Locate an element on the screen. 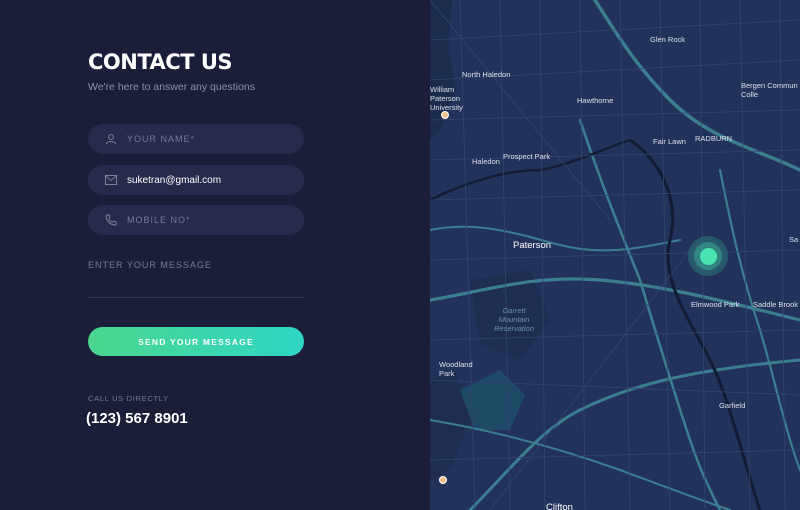  map-label-fair-lawn: Fair Lawn is located at coordinates (669, 141).